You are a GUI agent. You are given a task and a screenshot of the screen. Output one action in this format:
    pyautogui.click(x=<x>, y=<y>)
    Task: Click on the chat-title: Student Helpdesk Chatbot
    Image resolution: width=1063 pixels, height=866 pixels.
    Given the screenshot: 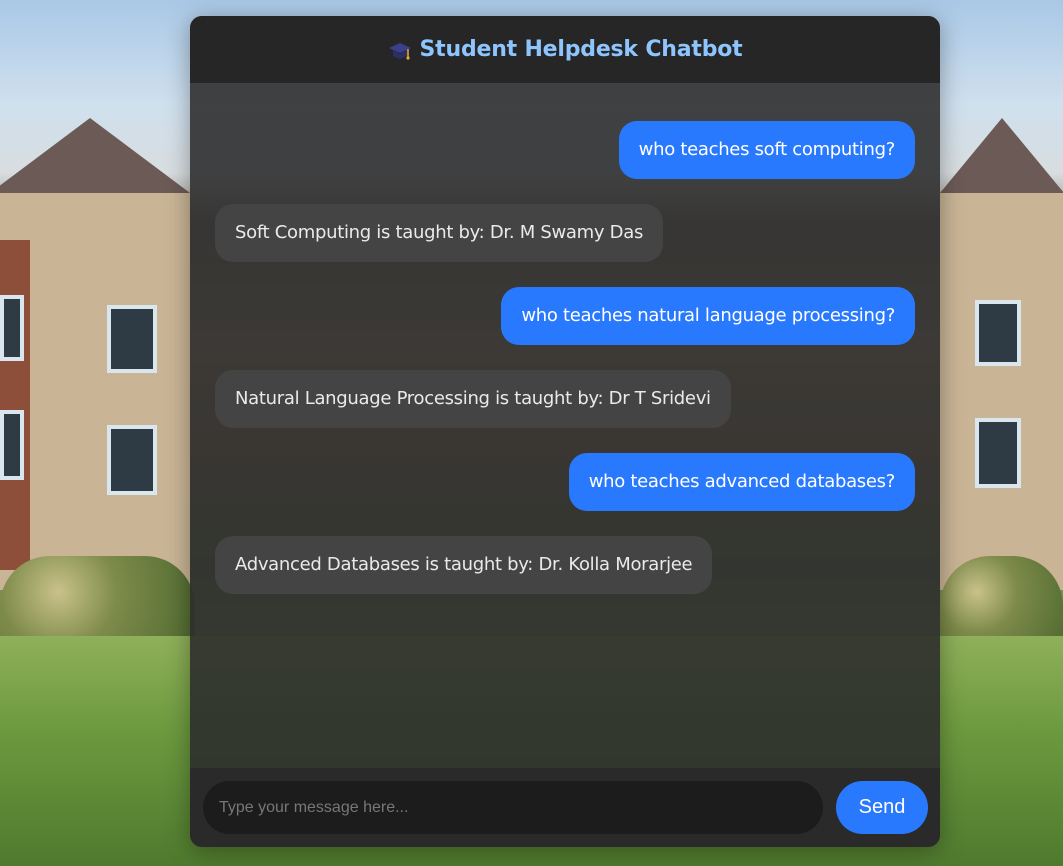 What is the action you would take?
    pyautogui.click(x=581, y=49)
    